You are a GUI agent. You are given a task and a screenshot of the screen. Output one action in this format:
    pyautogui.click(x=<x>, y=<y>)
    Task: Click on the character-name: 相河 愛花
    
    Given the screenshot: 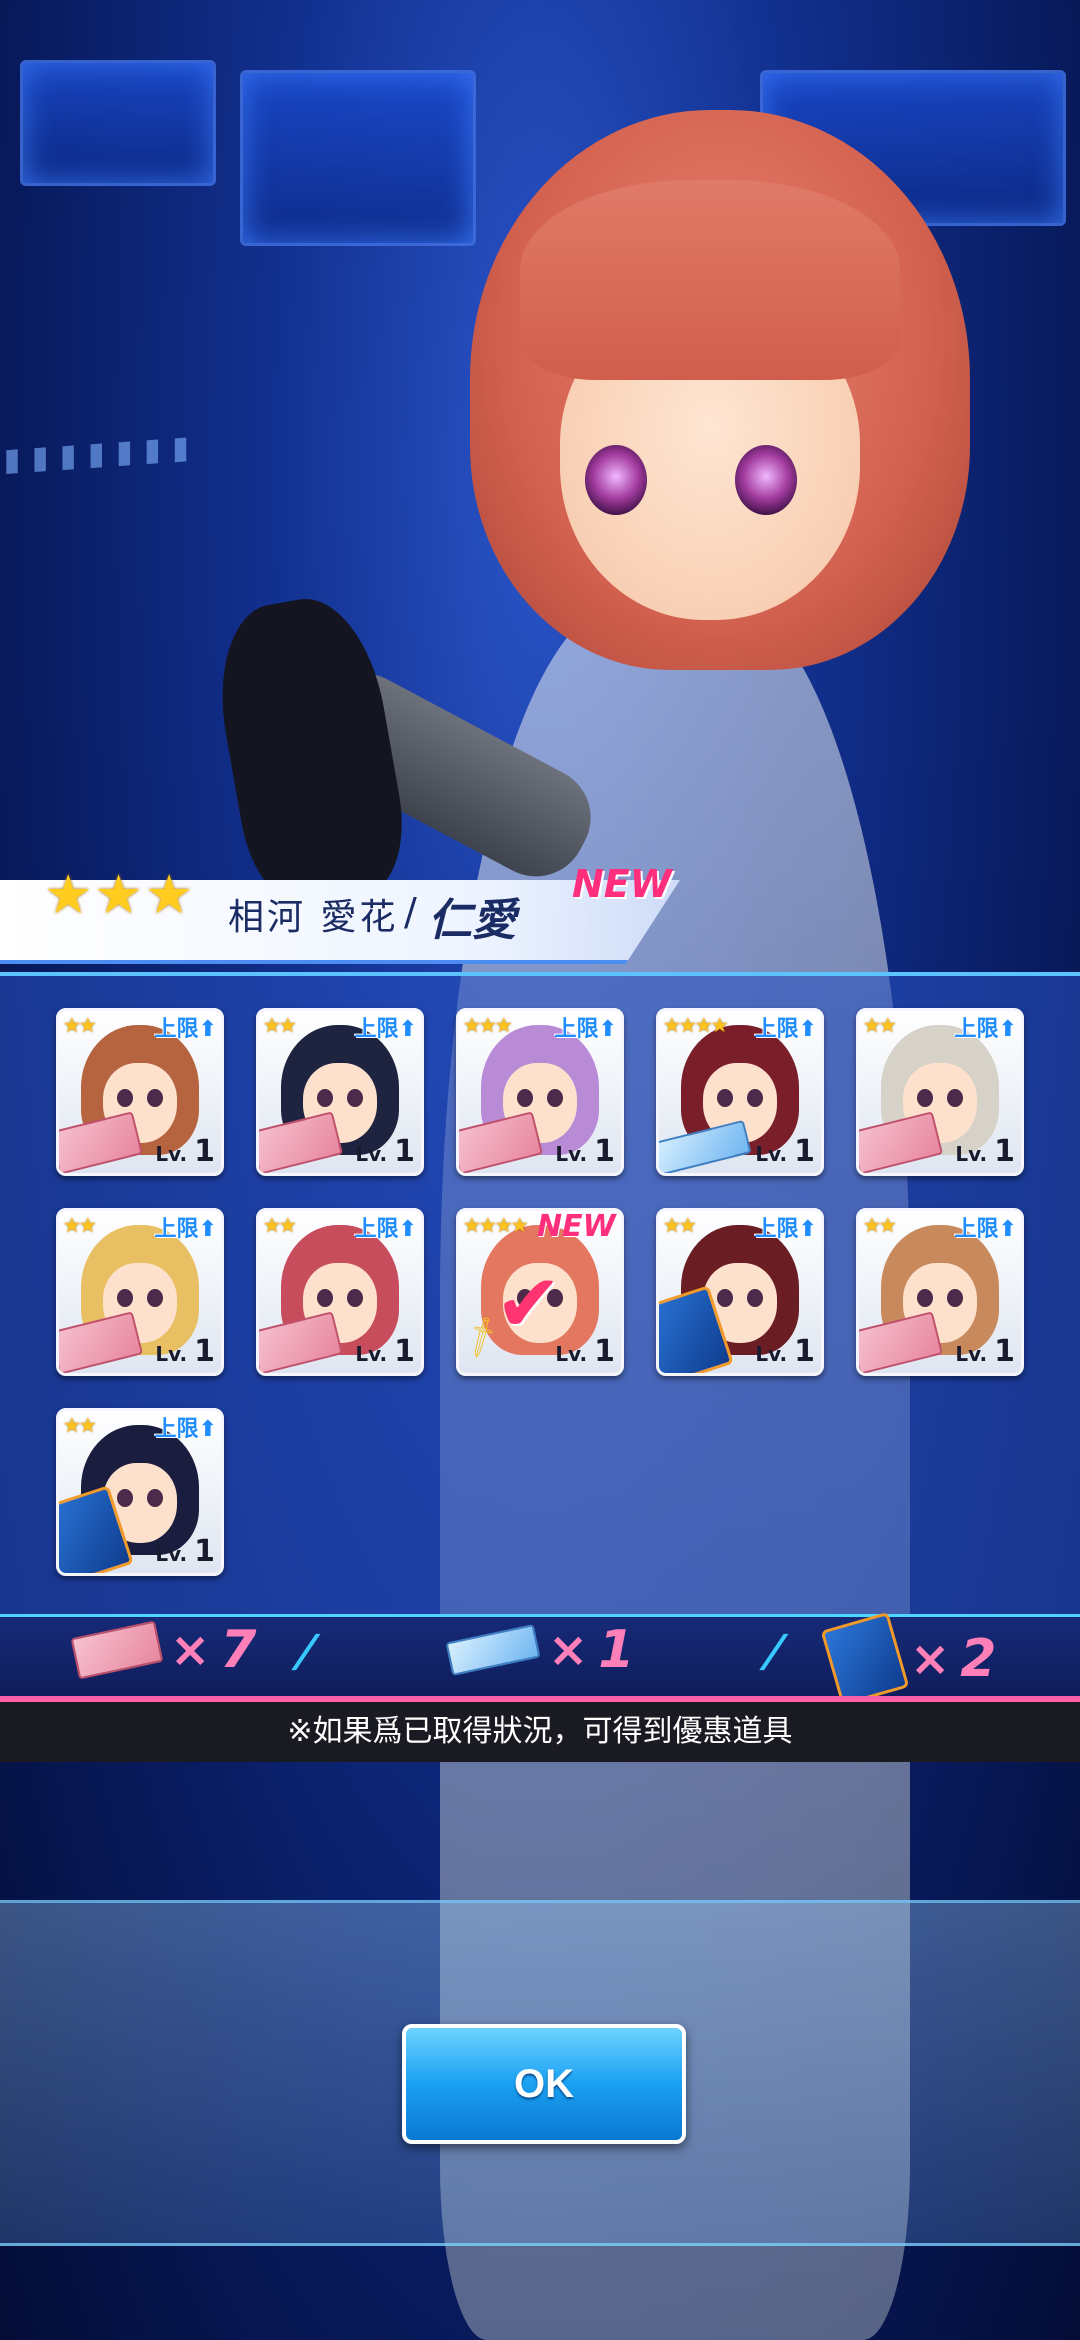 What is the action you would take?
    pyautogui.click(x=313, y=917)
    